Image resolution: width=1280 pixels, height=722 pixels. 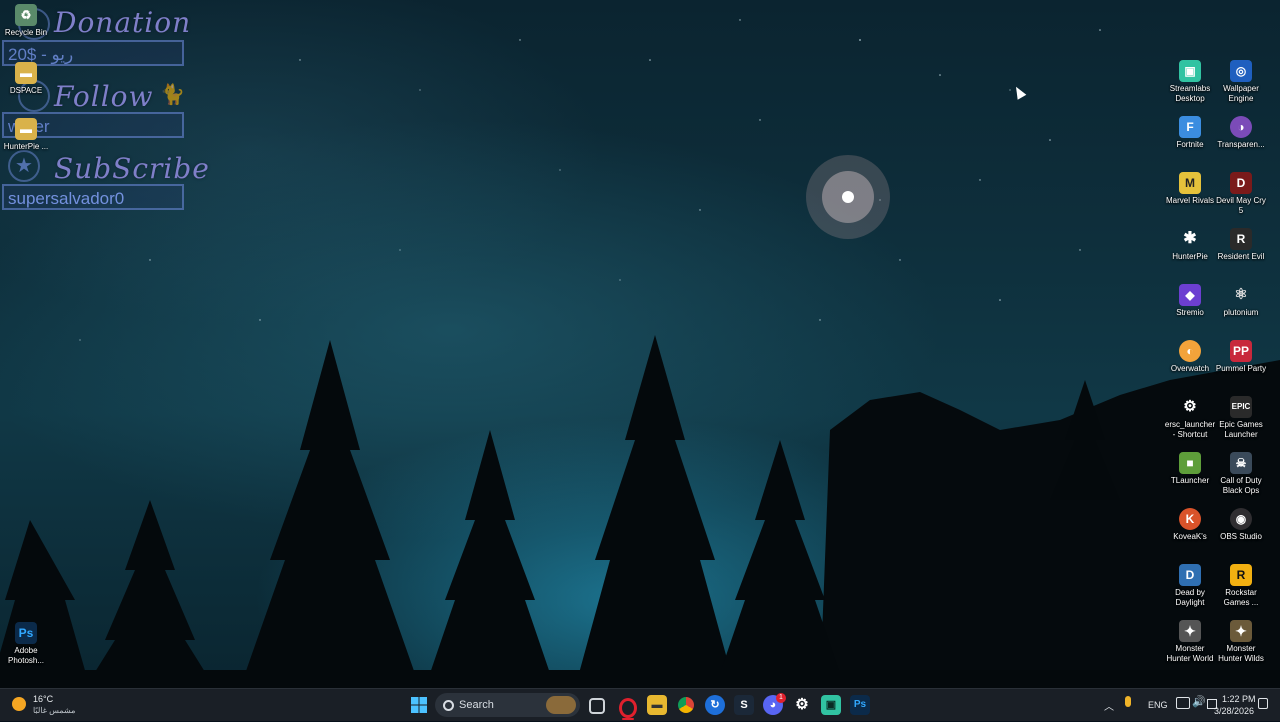 What do you see at coordinates (1190, 631) in the screenshot?
I see `monster-hunter-world-icon: ✦` at bounding box center [1190, 631].